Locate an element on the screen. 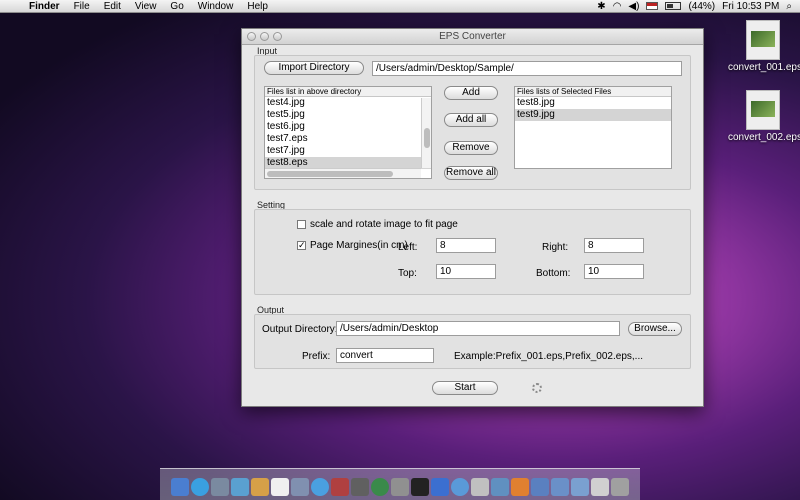  terminal-dock-icon is located at coordinates (420, 487).